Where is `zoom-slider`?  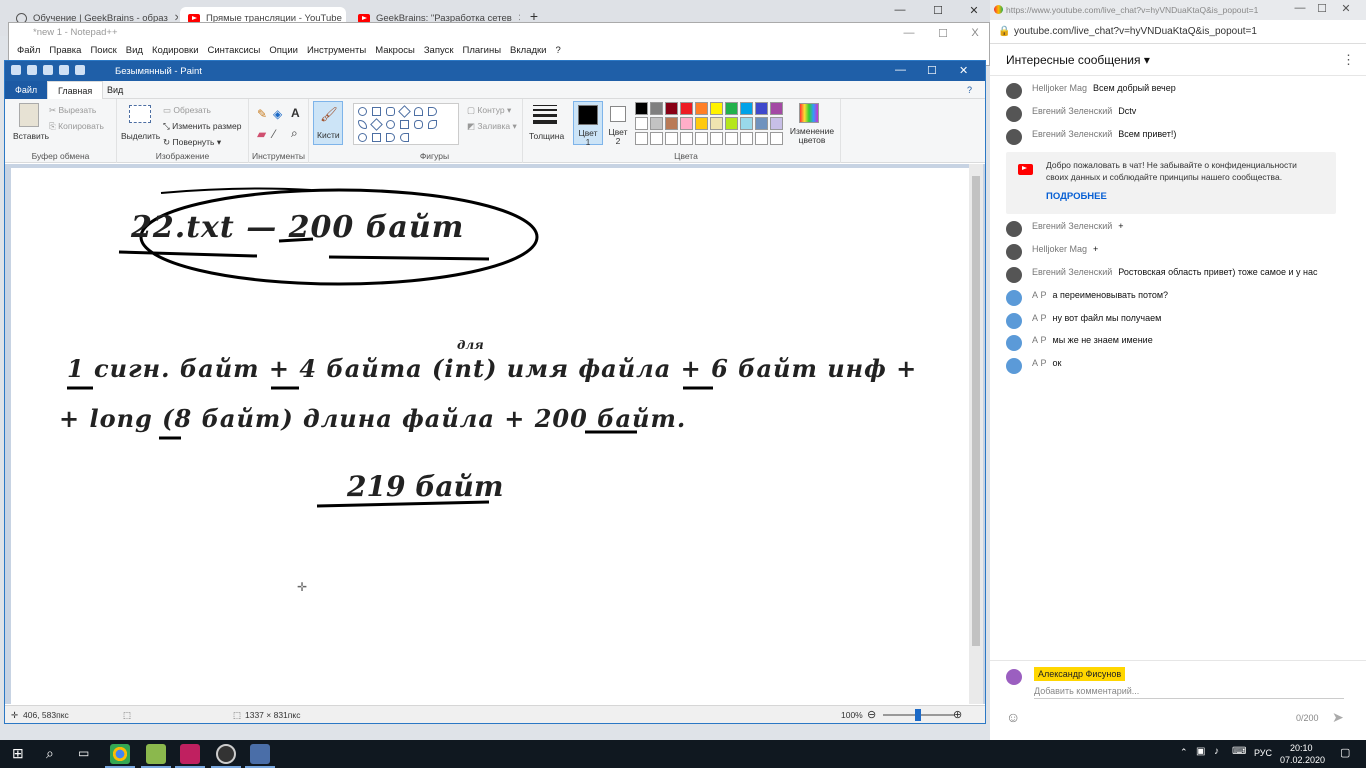 zoom-slider is located at coordinates (919, 715).